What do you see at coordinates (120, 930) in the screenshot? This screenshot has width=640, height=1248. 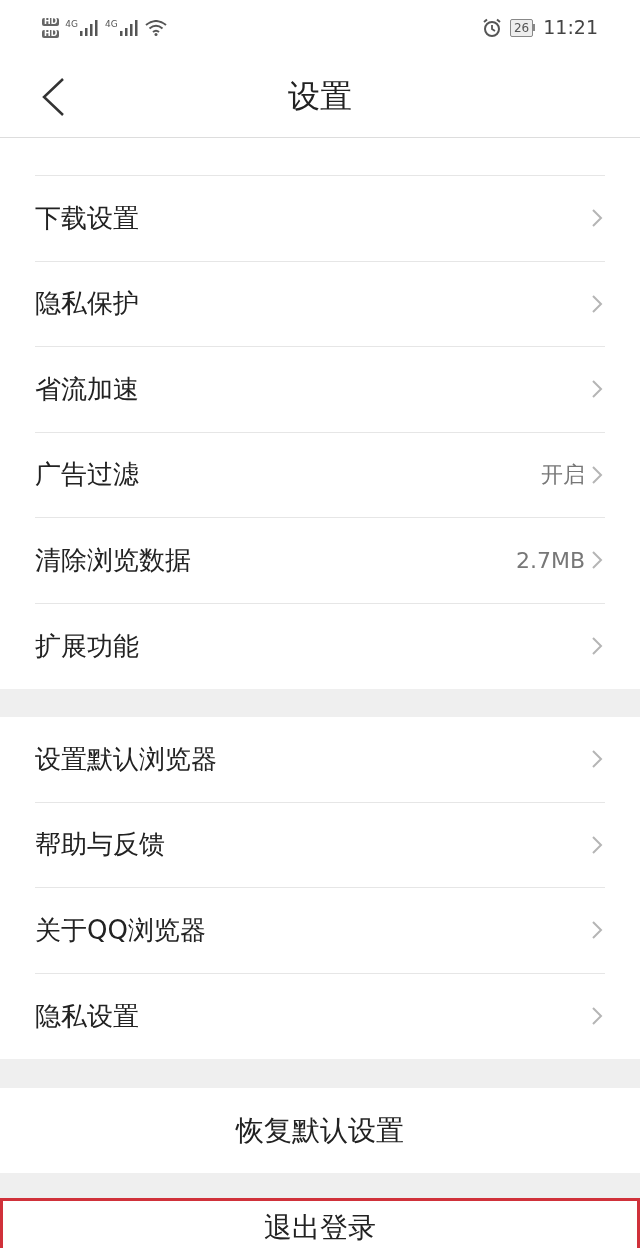 I see `row-label: 关于QQ浏览器` at bounding box center [120, 930].